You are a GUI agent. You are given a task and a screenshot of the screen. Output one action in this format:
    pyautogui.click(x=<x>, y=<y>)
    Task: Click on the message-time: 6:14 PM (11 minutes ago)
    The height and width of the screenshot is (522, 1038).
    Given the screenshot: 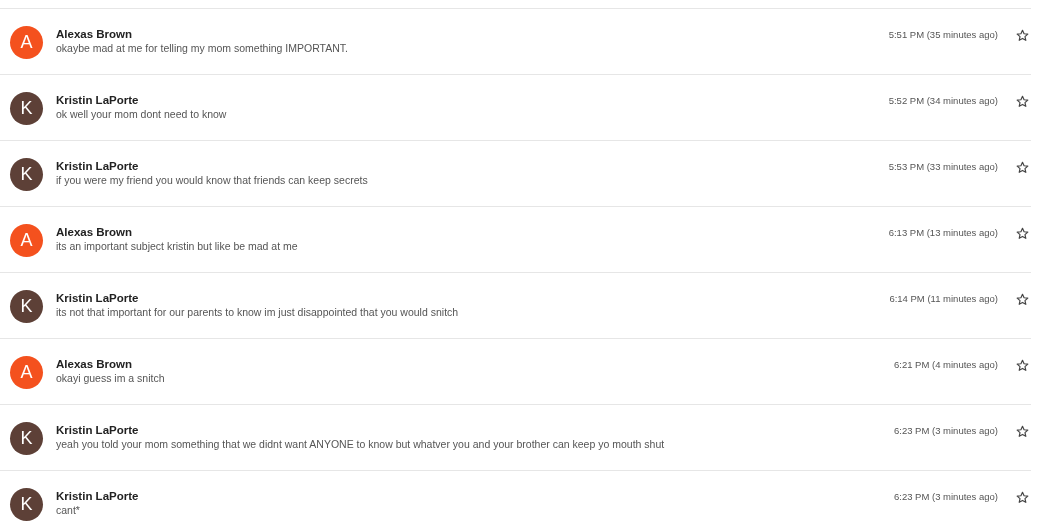 What is the action you would take?
    pyautogui.click(x=943, y=298)
    